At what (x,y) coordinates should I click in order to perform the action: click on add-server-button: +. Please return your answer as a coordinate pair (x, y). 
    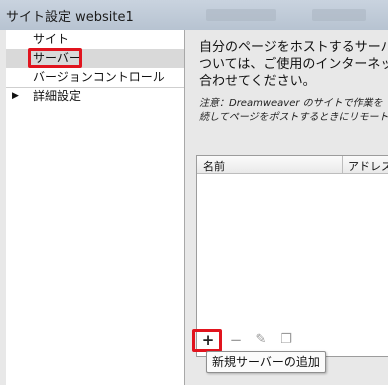
    Looking at the image, I should click on (208, 340).